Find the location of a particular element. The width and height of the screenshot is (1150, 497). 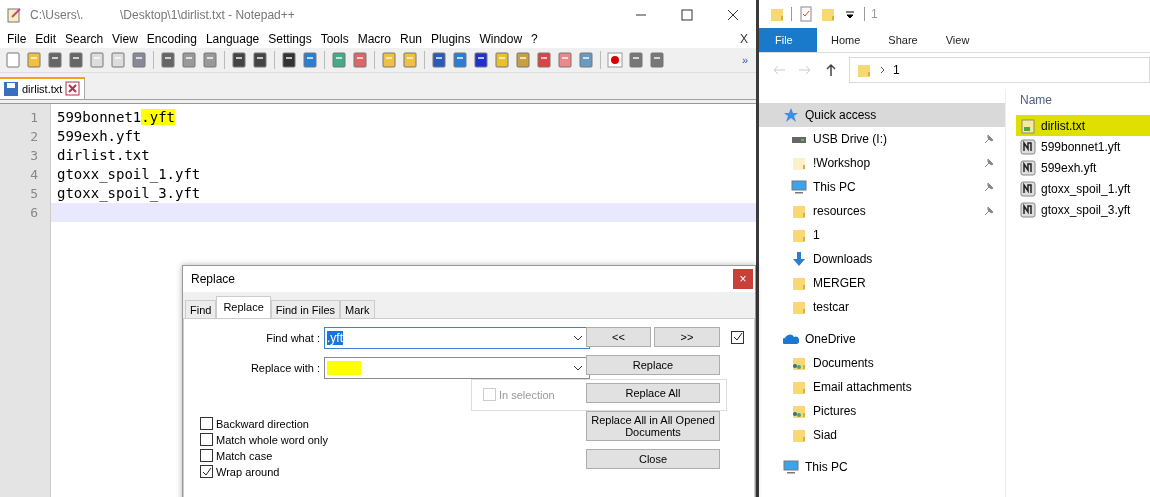

line-number: 2 is located at coordinates (34, 137).